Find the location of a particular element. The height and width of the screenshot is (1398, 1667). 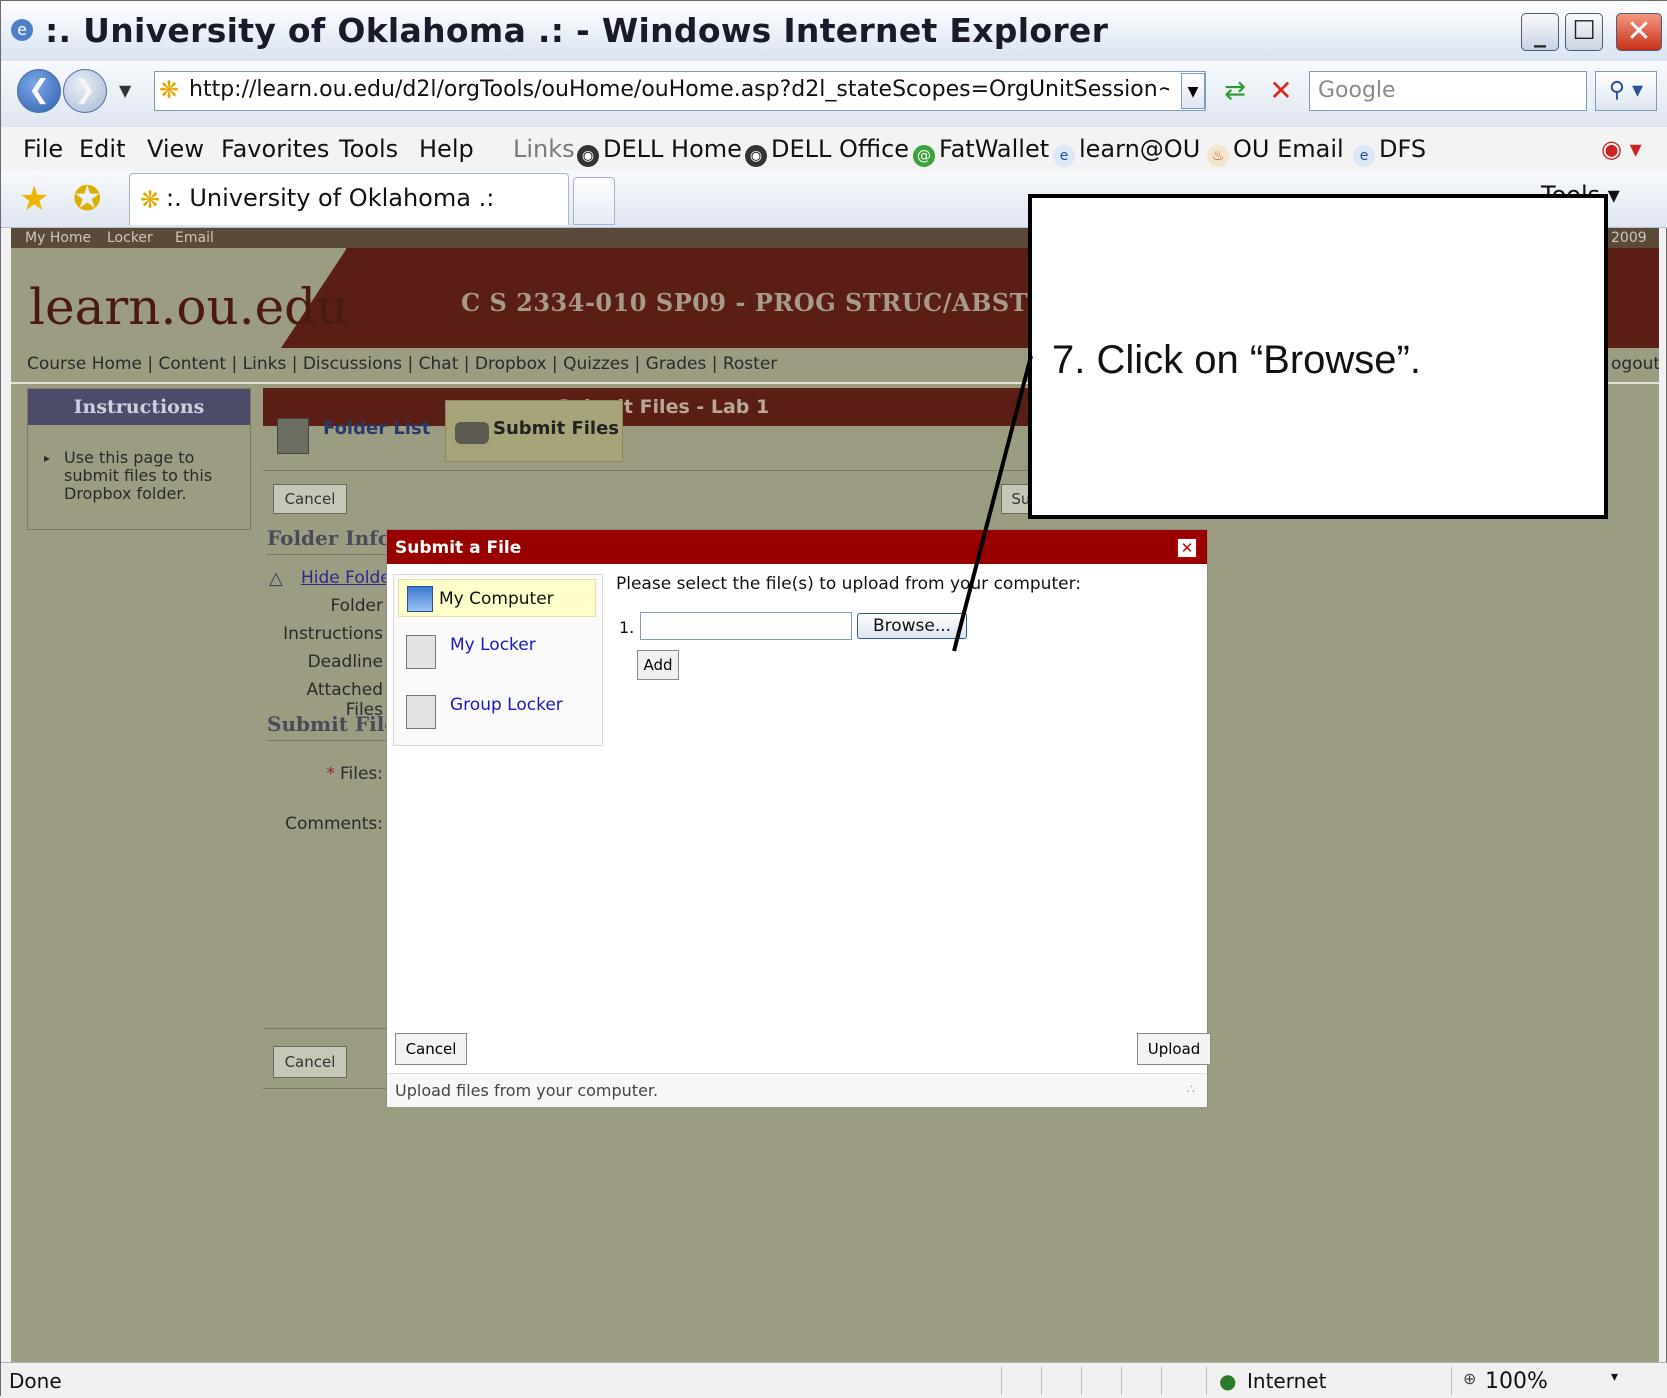

new-tab-button is located at coordinates (594, 201).